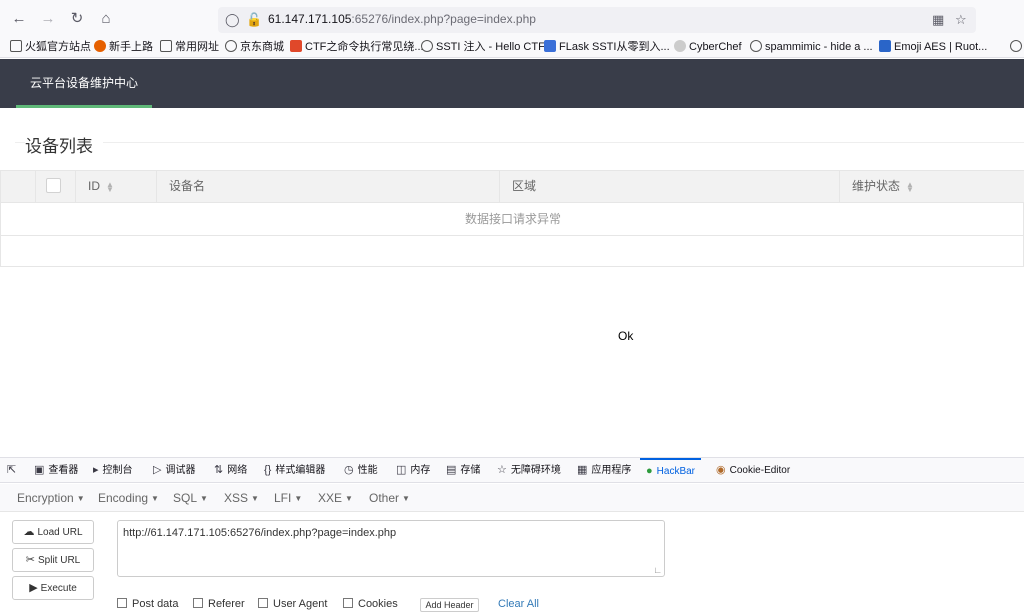  Describe the element at coordinates (502, 470) in the screenshot. I see `accessibility-icon: ☆` at that location.